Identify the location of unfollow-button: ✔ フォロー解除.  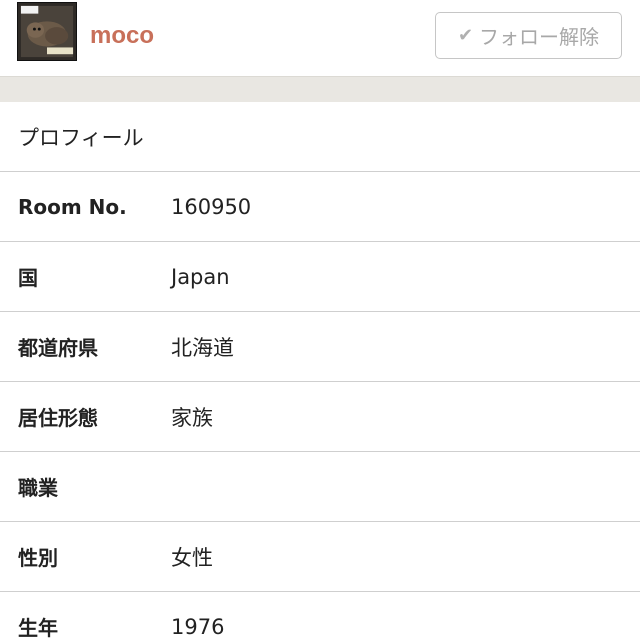
(528, 35).